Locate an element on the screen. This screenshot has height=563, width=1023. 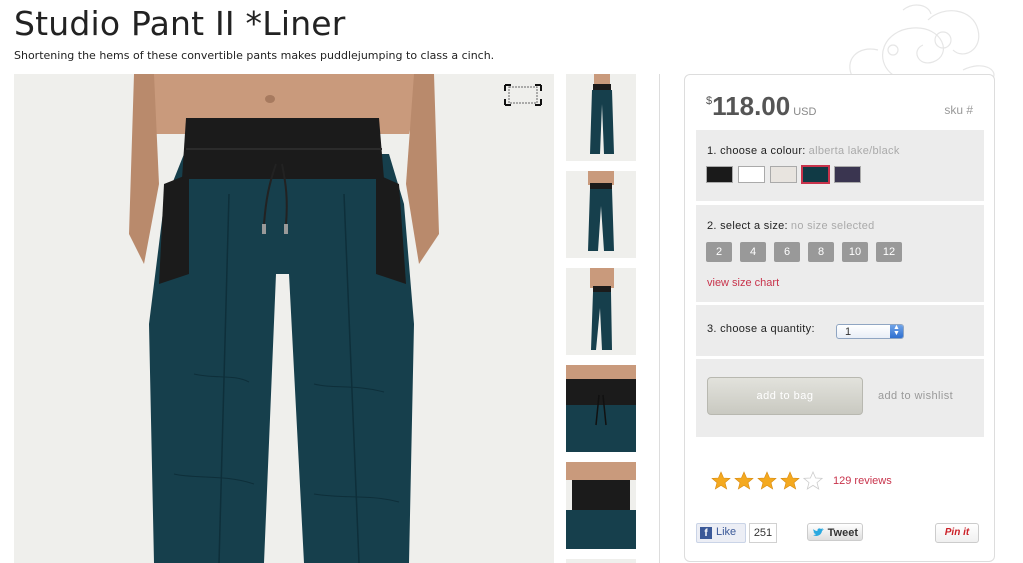
page-title: Studio Pant II *Liner is located at coordinates (180, 23).